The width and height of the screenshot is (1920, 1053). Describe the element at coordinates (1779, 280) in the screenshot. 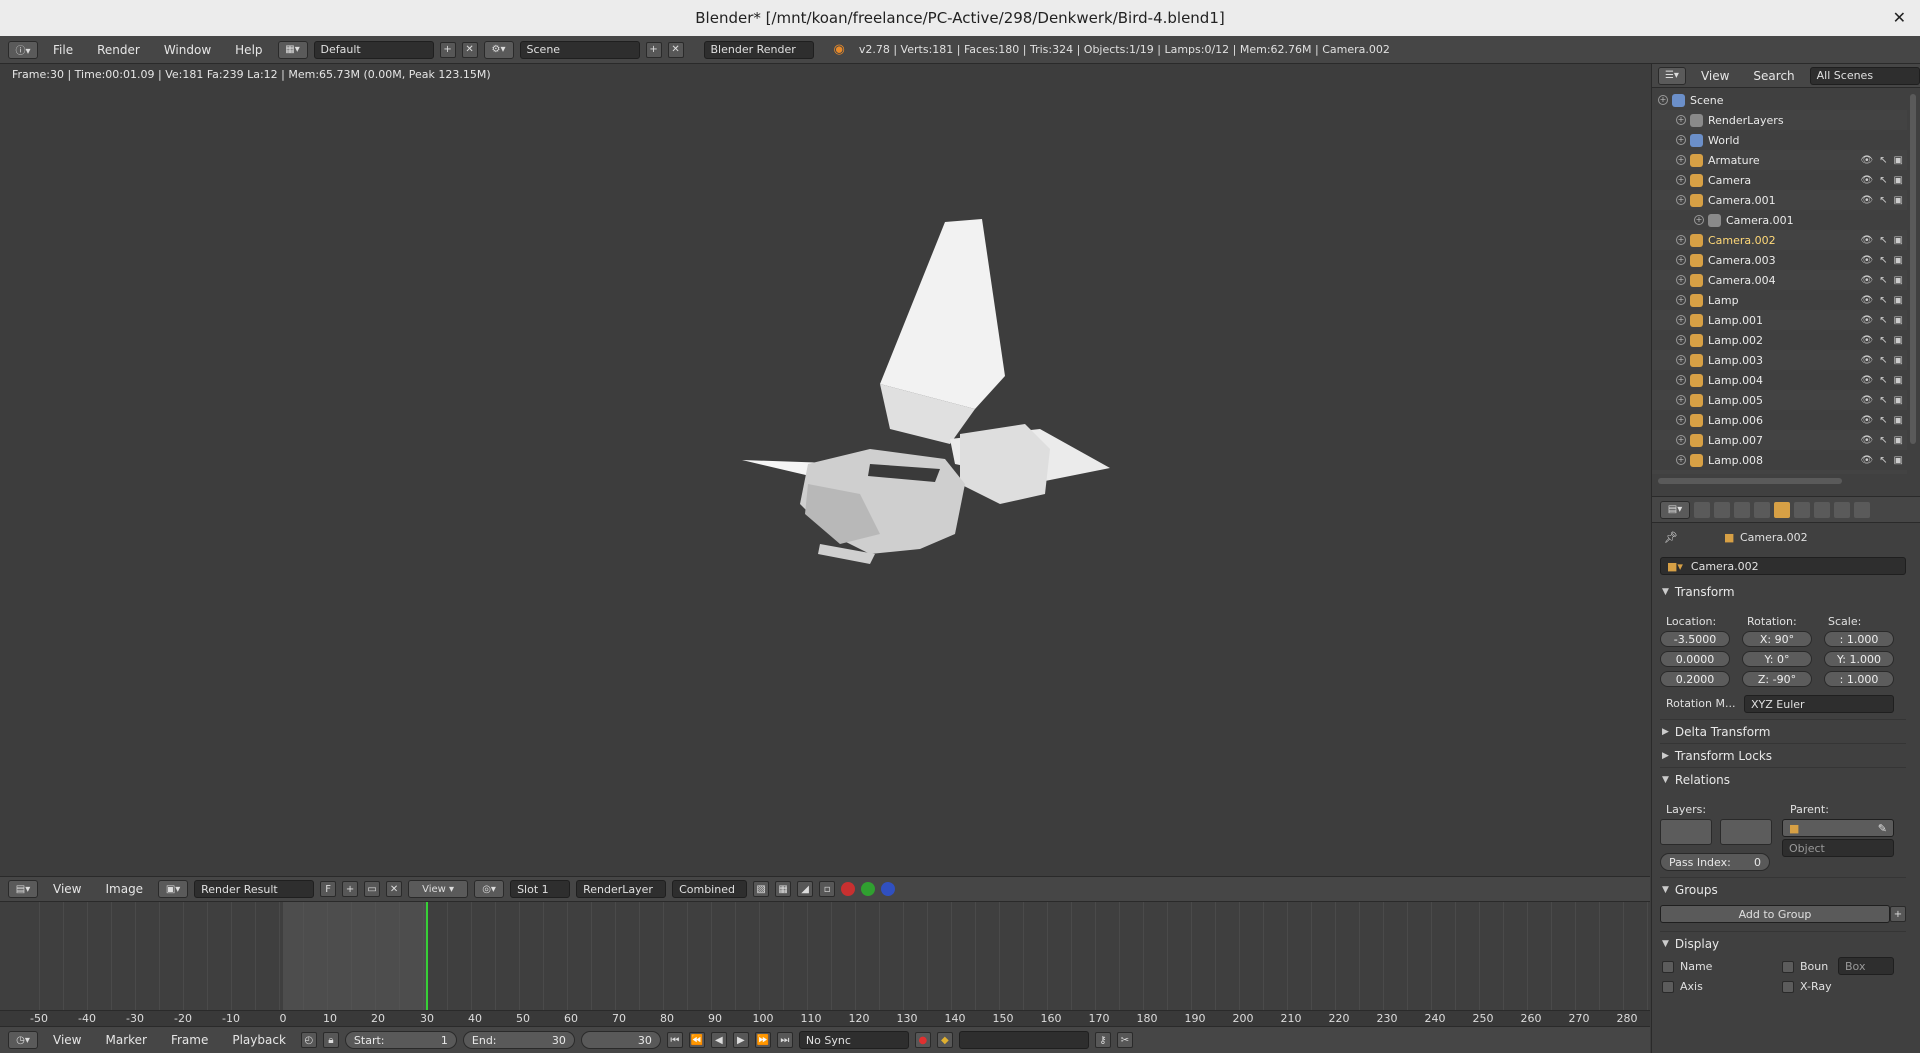

I see `outliner-row: + Camera.004 👁︎ ↖ ▣` at that location.